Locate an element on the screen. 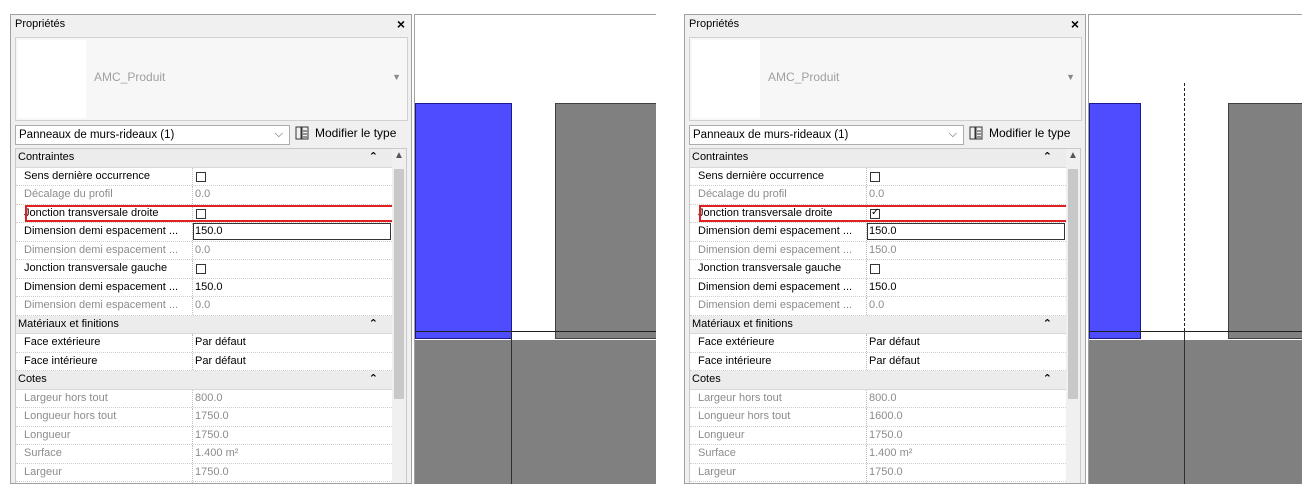 This screenshot has width=1302, height=484. property-value: 0.0 is located at coordinates (203, 194).